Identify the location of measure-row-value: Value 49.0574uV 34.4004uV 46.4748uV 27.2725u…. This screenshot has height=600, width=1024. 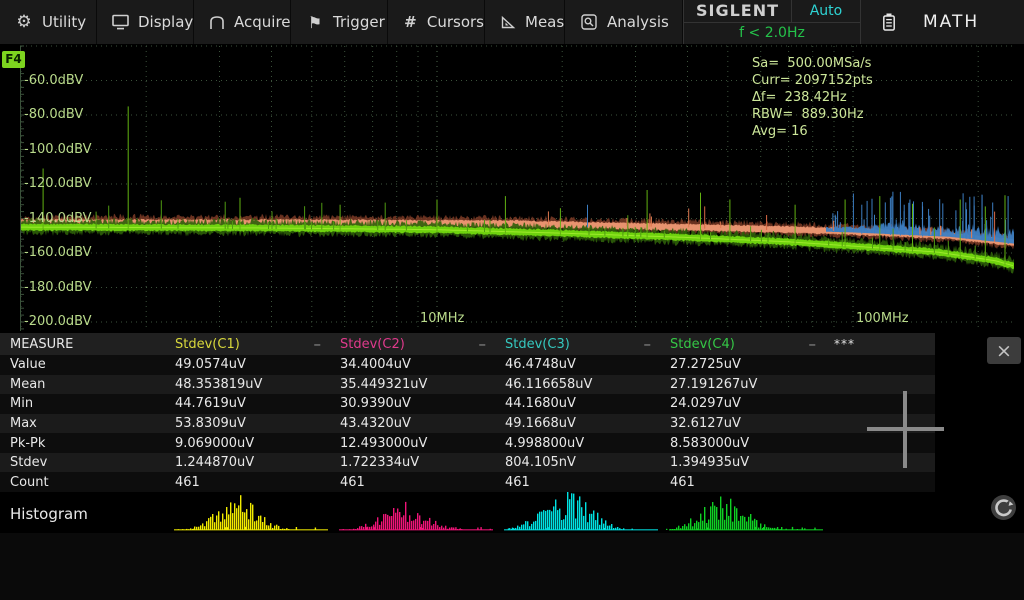
(467, 365).